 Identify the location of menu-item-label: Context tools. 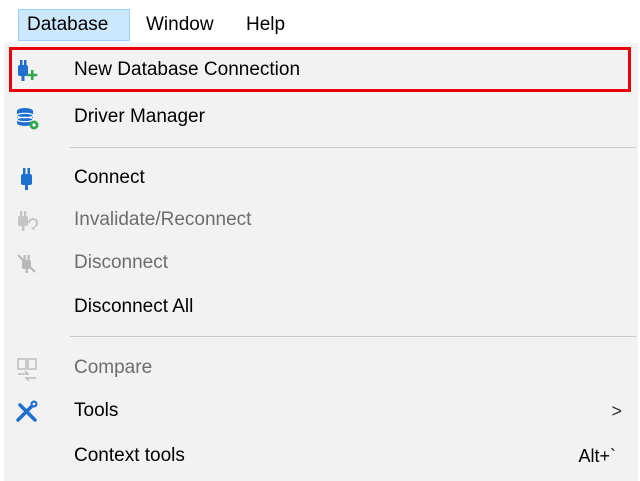
(129, 455).